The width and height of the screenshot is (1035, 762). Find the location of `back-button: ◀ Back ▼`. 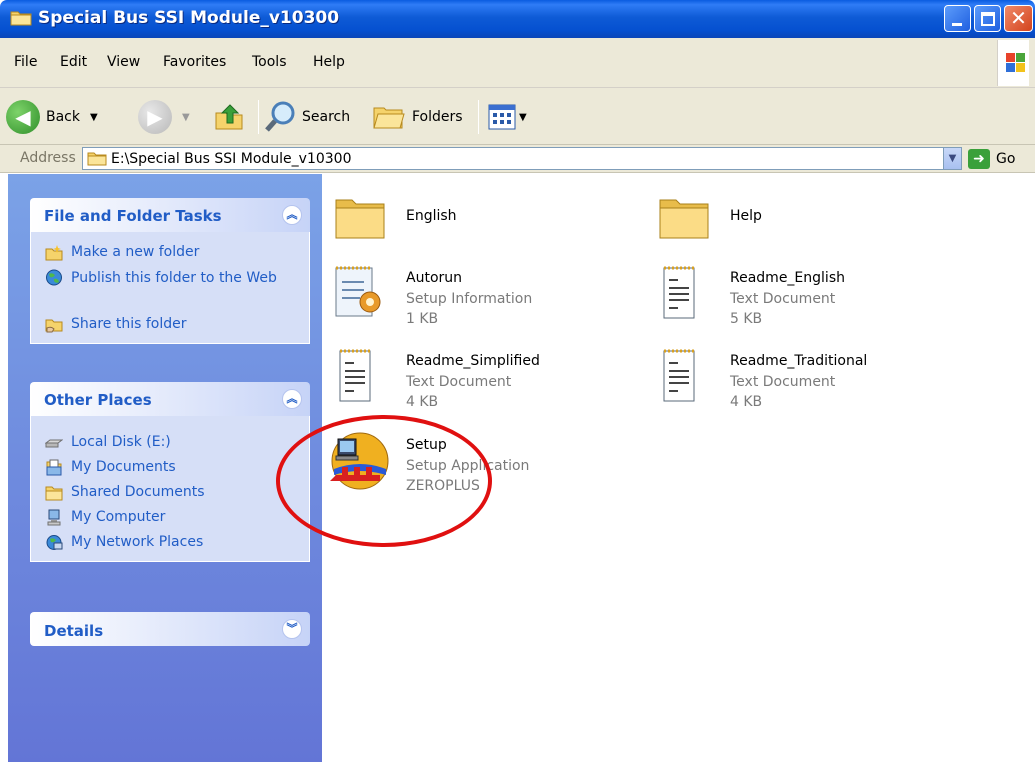

back-button: ◀ Back ▼ is located at coordinates (52, 117).